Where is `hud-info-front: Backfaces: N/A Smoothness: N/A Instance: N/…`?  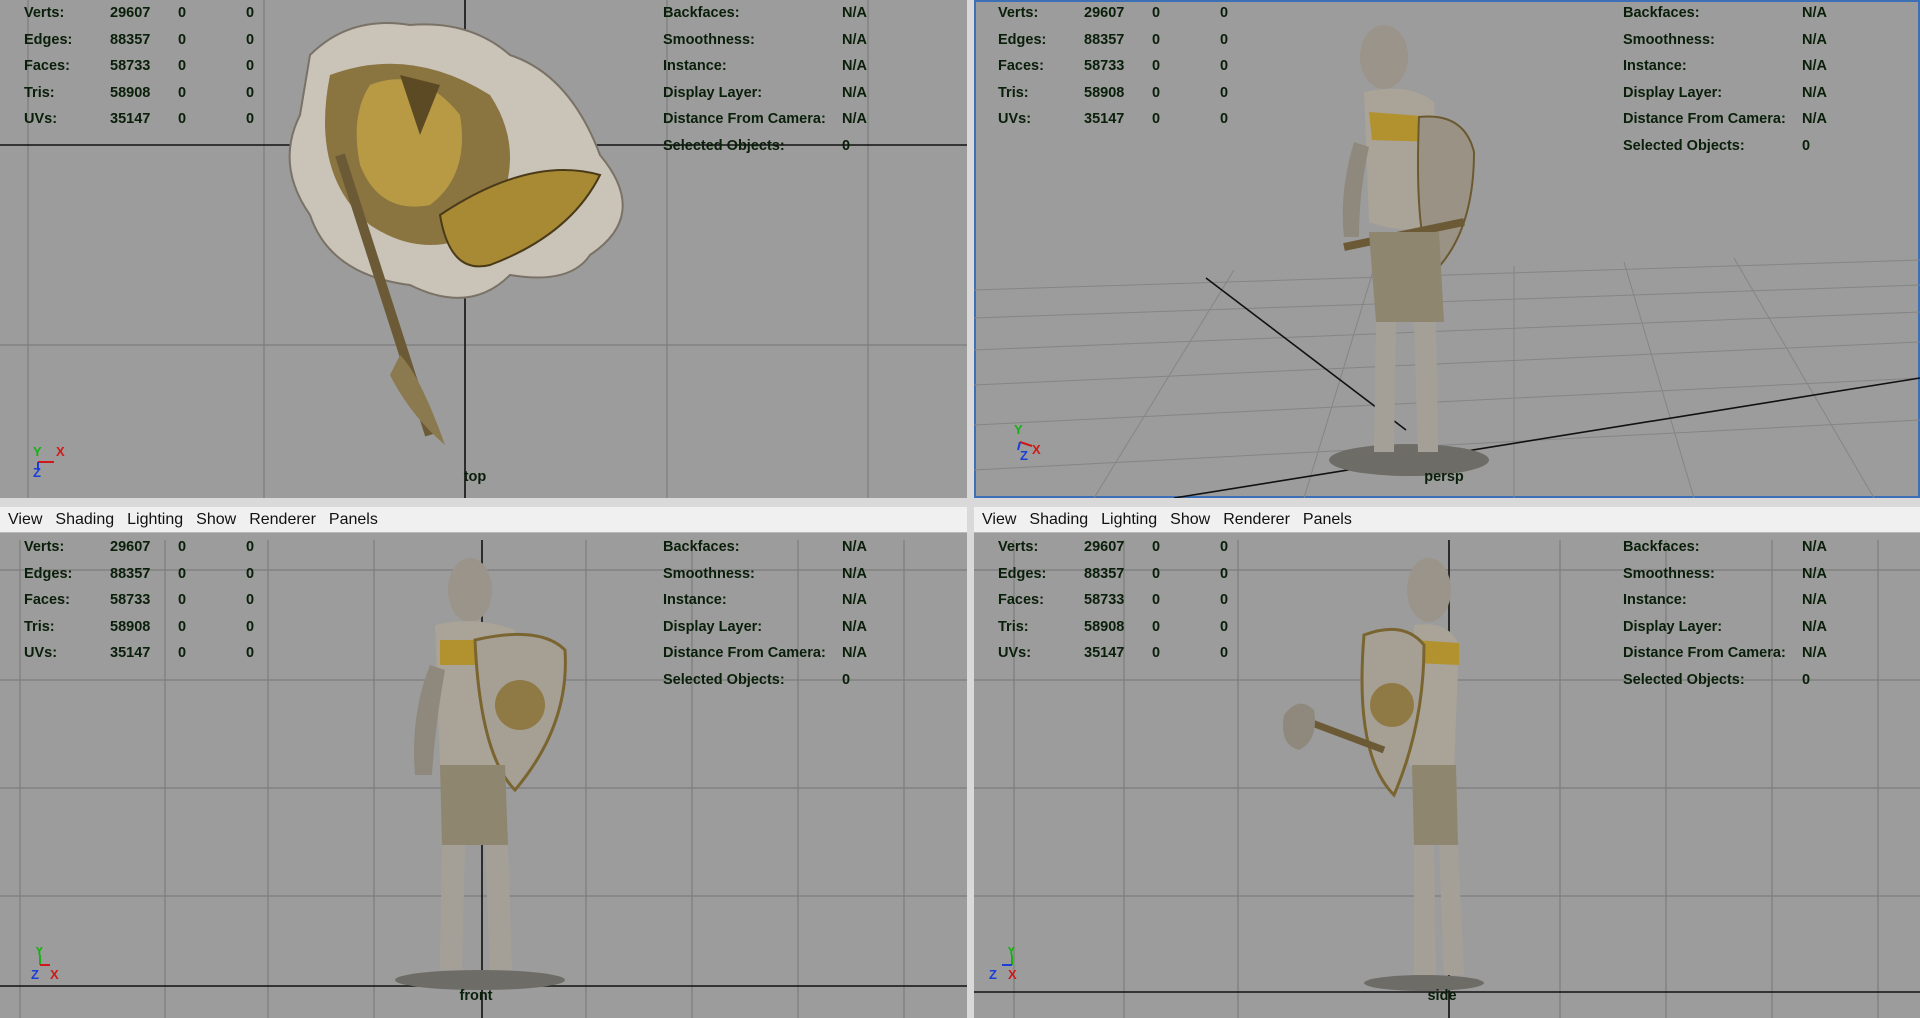
hud-info-front: Backfaces: N/A Smoothness: N/A Instance: N/… is located at coordinates (765, 613).